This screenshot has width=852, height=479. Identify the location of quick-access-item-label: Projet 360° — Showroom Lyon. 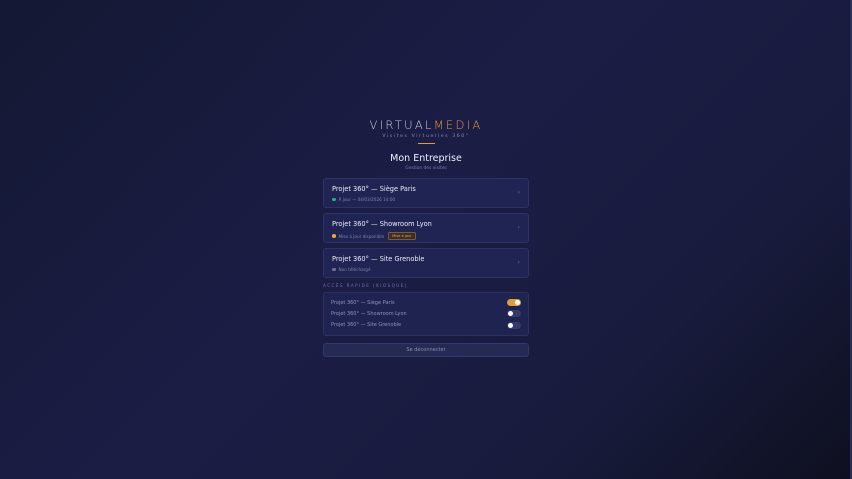
(369, 313).